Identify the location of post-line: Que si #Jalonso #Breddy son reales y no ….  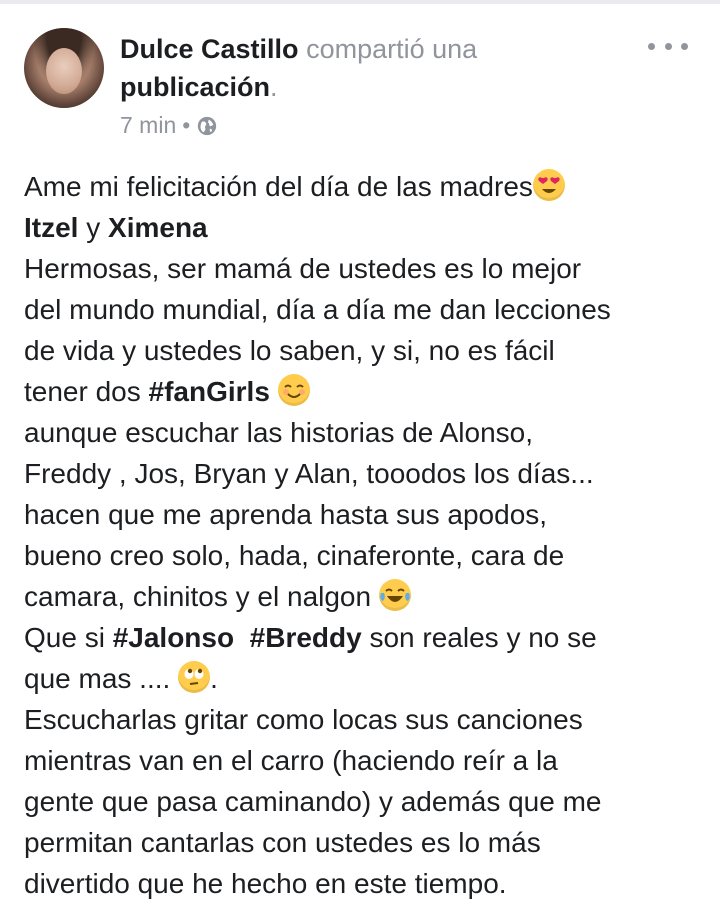
(364, 637).